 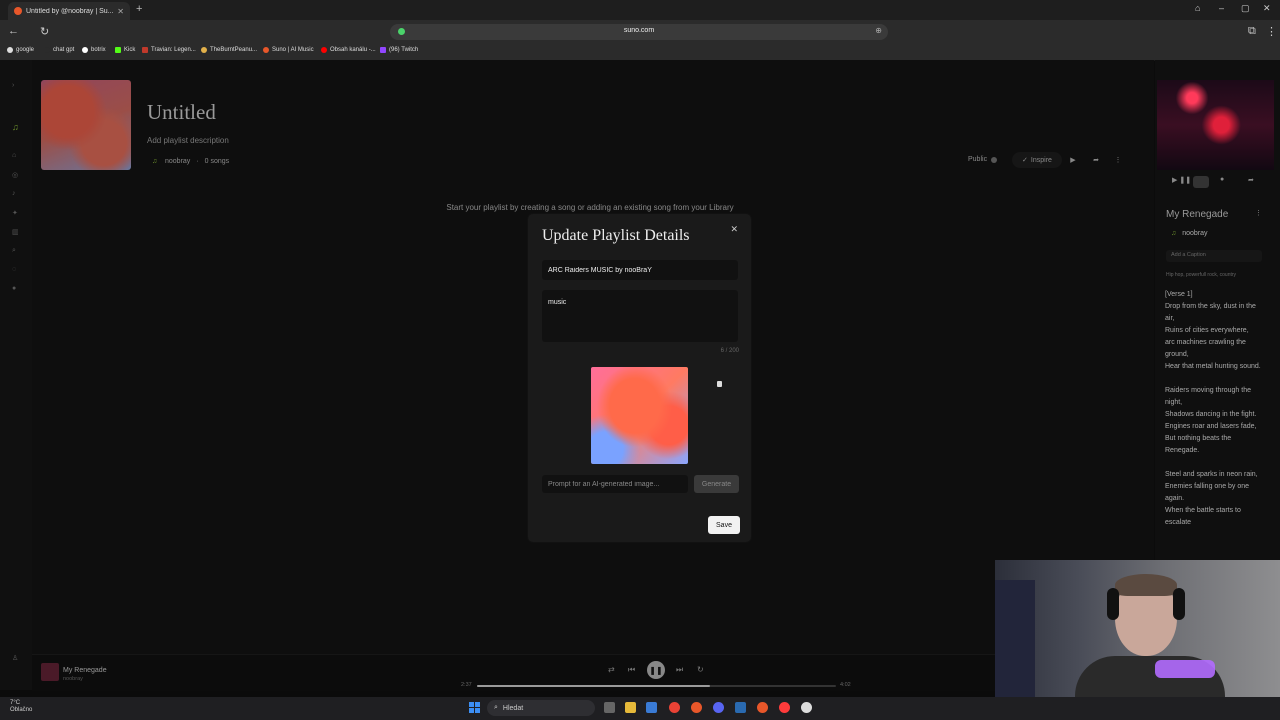 What do you see at coordinates (1137, 640) in the screenshot?
I see `webcam-overlay` at bounding box center [1137, 640].